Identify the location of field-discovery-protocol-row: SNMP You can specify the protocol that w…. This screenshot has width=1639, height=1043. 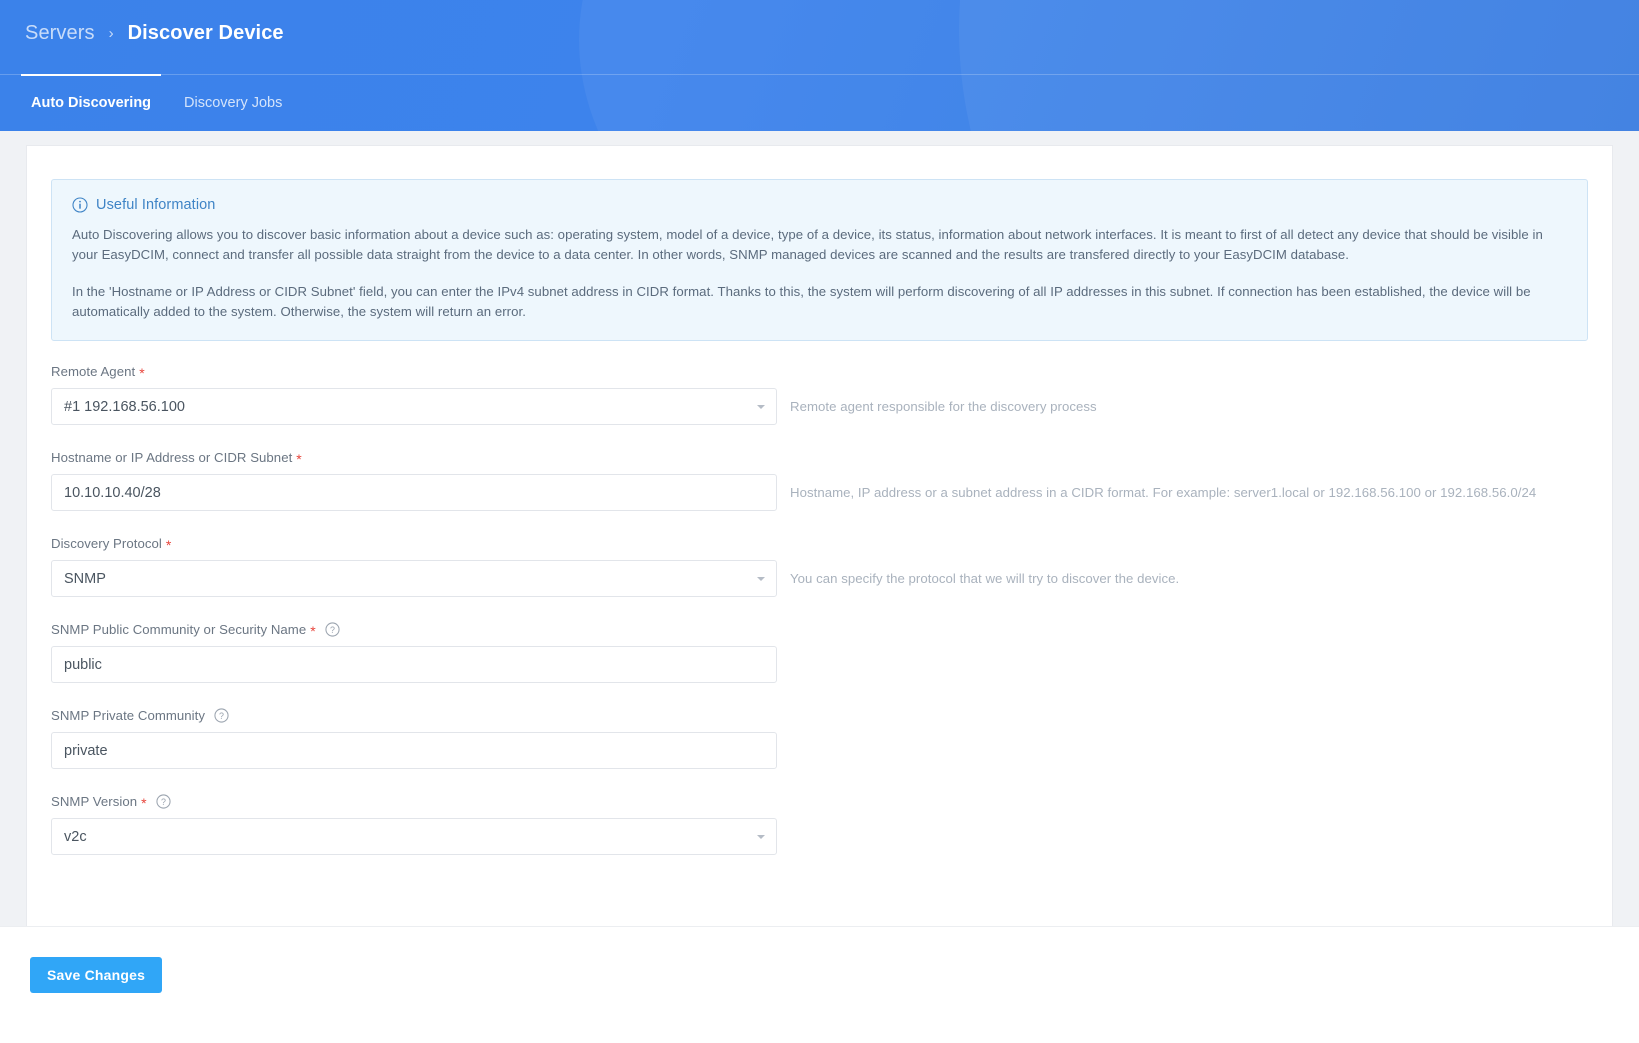
(819, 578).